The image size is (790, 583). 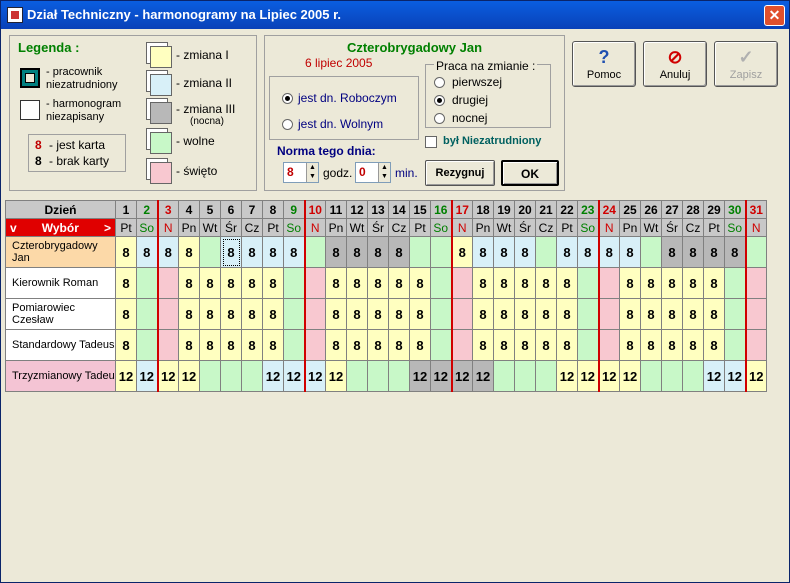 I want to click on day-number-10: 10, so click(x=314, y=209).